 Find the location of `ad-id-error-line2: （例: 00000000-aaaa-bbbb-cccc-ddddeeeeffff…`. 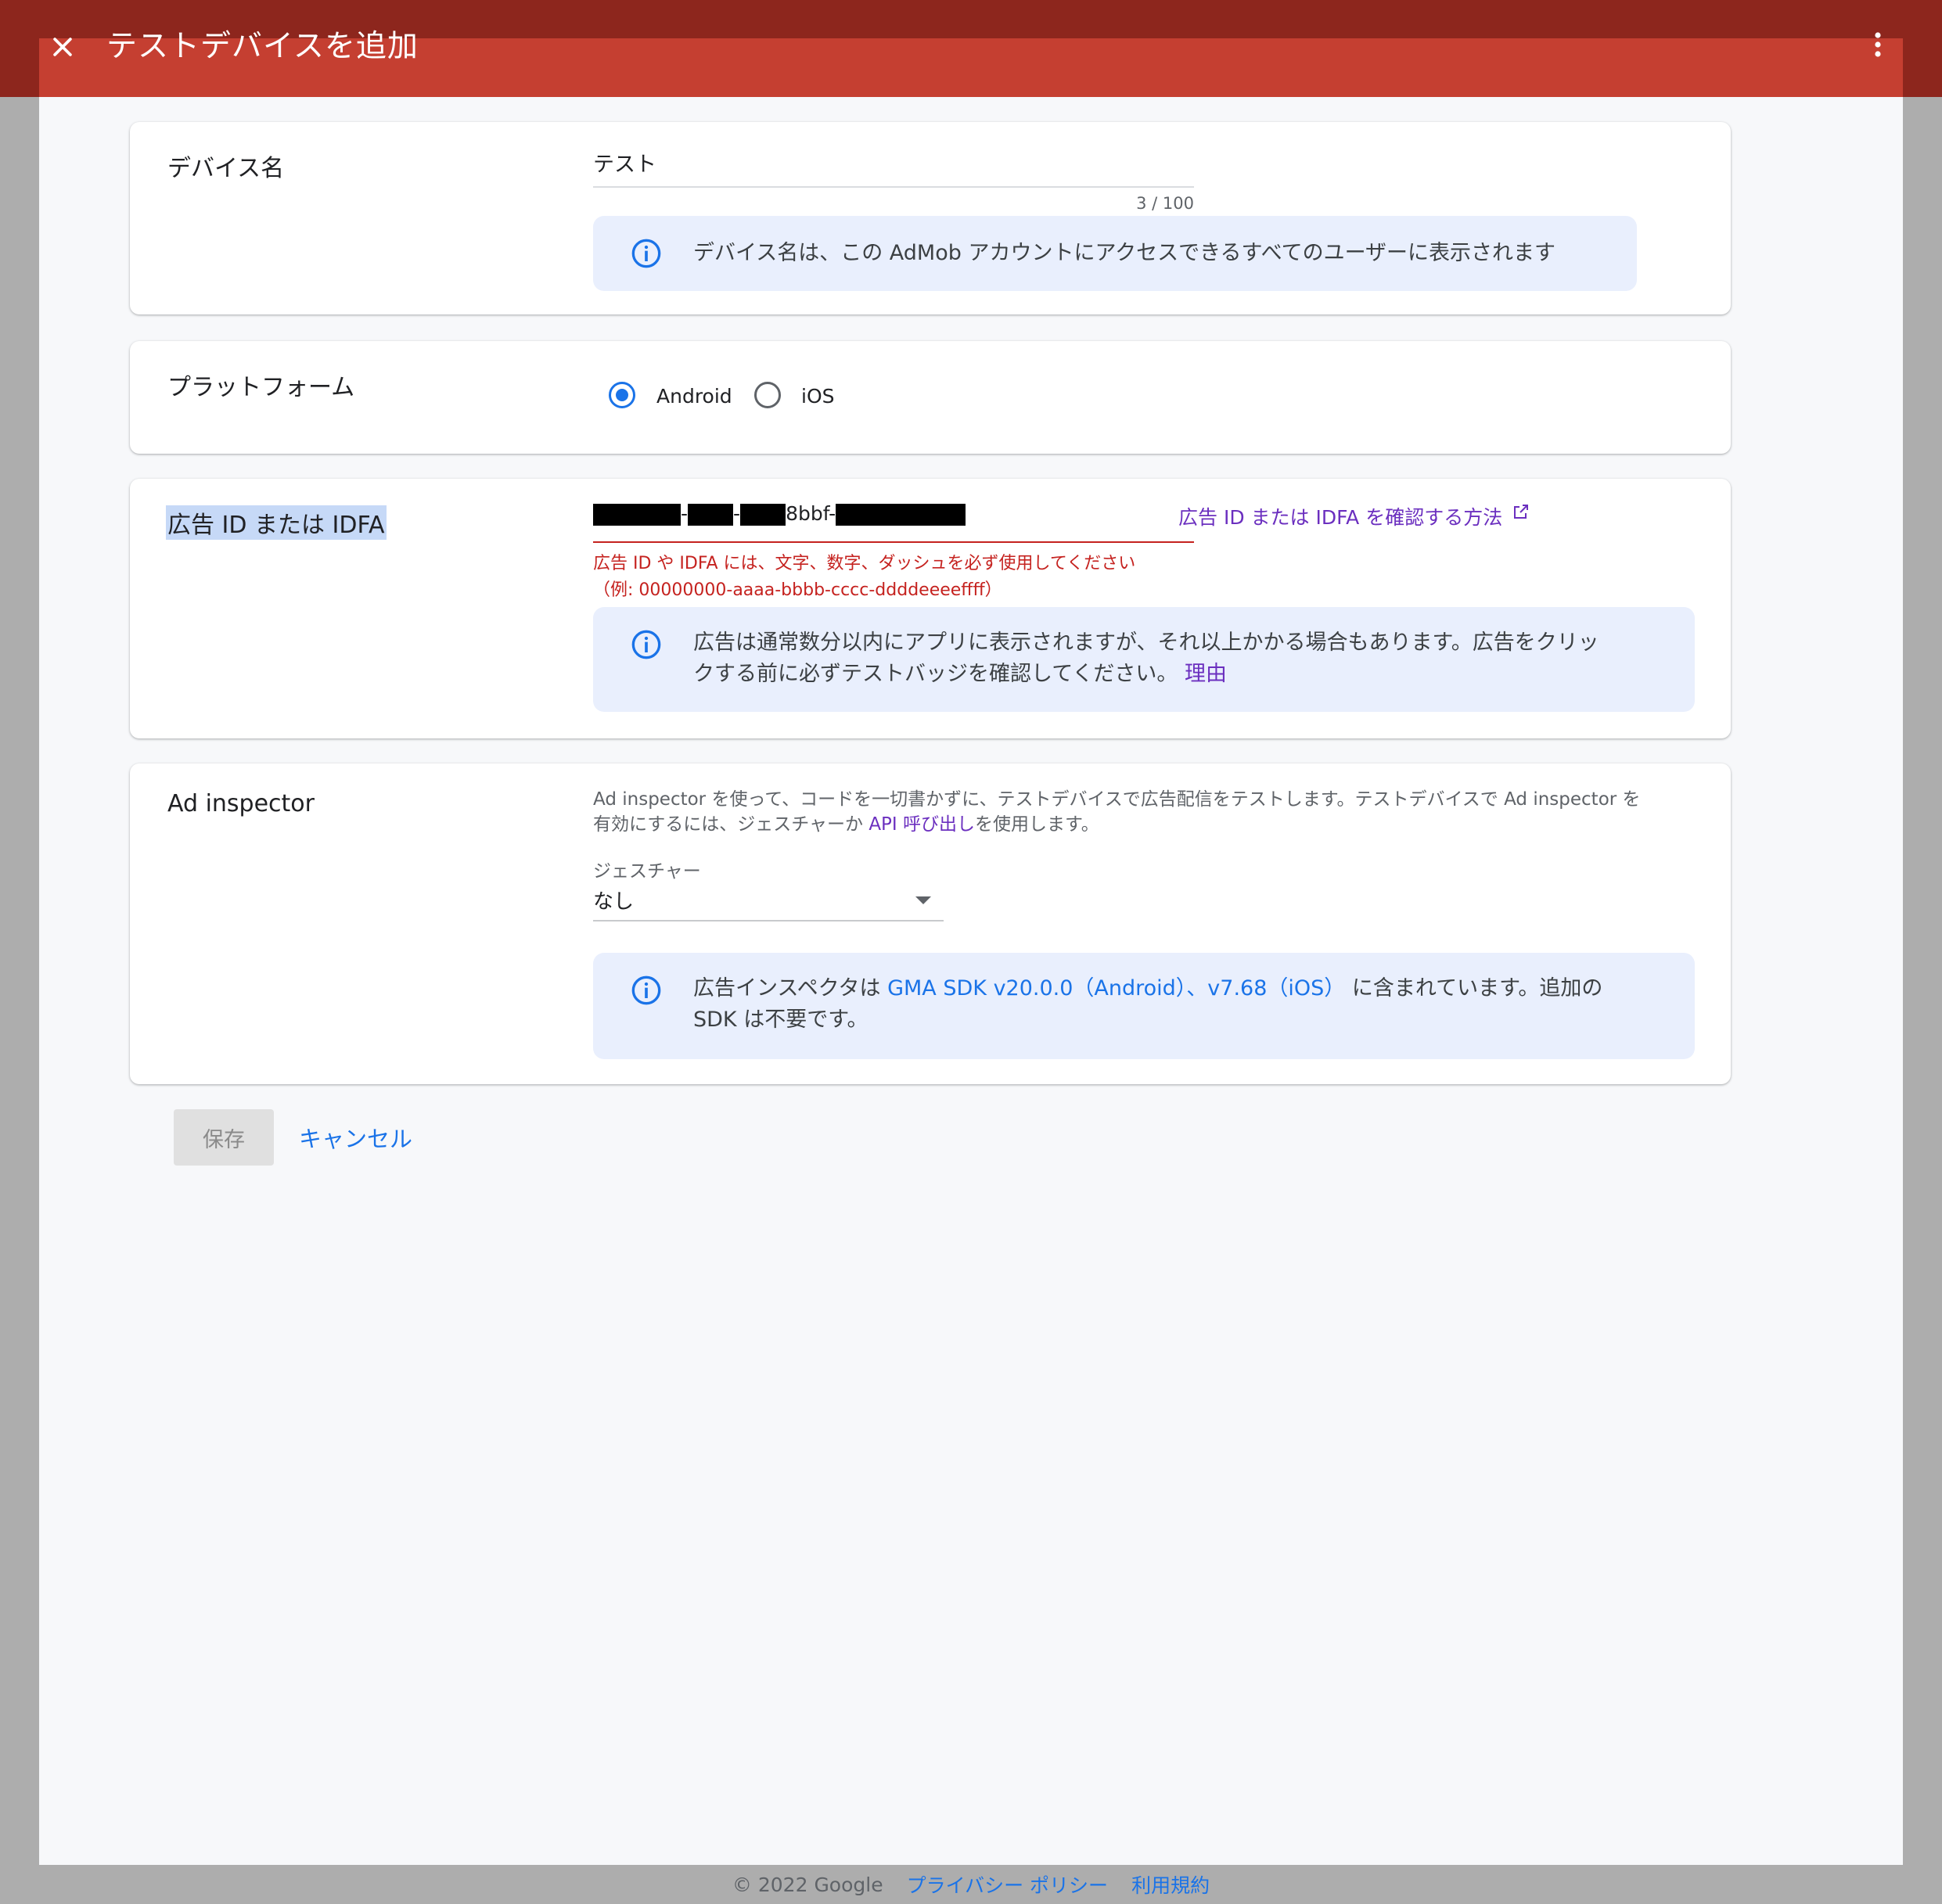

ad-id-error-line2: （例: 00000000-aaaa-bbbb-cccc-ddddeeeeffff… is located at coordinates (797, 590).